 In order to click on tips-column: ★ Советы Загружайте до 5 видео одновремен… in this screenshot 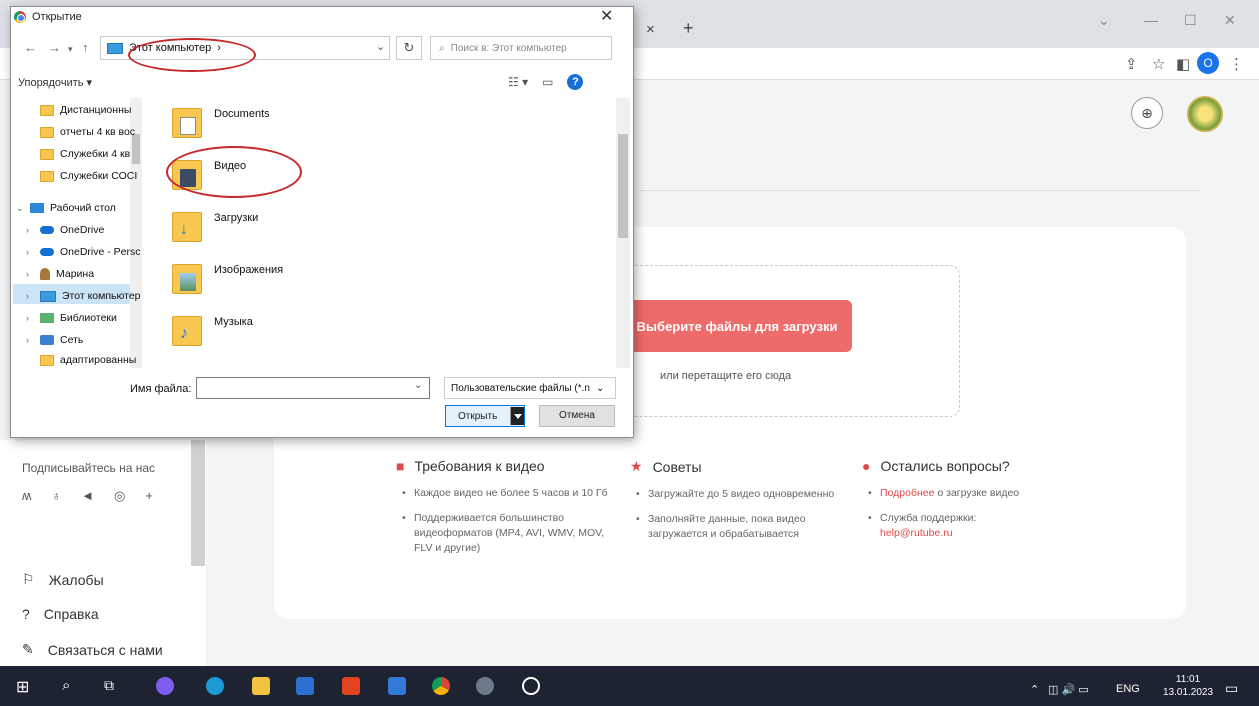, I will do `click(740, 505)`.